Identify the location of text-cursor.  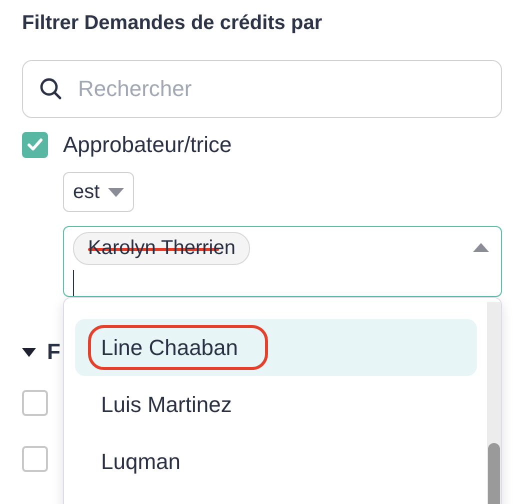
(73, 283).